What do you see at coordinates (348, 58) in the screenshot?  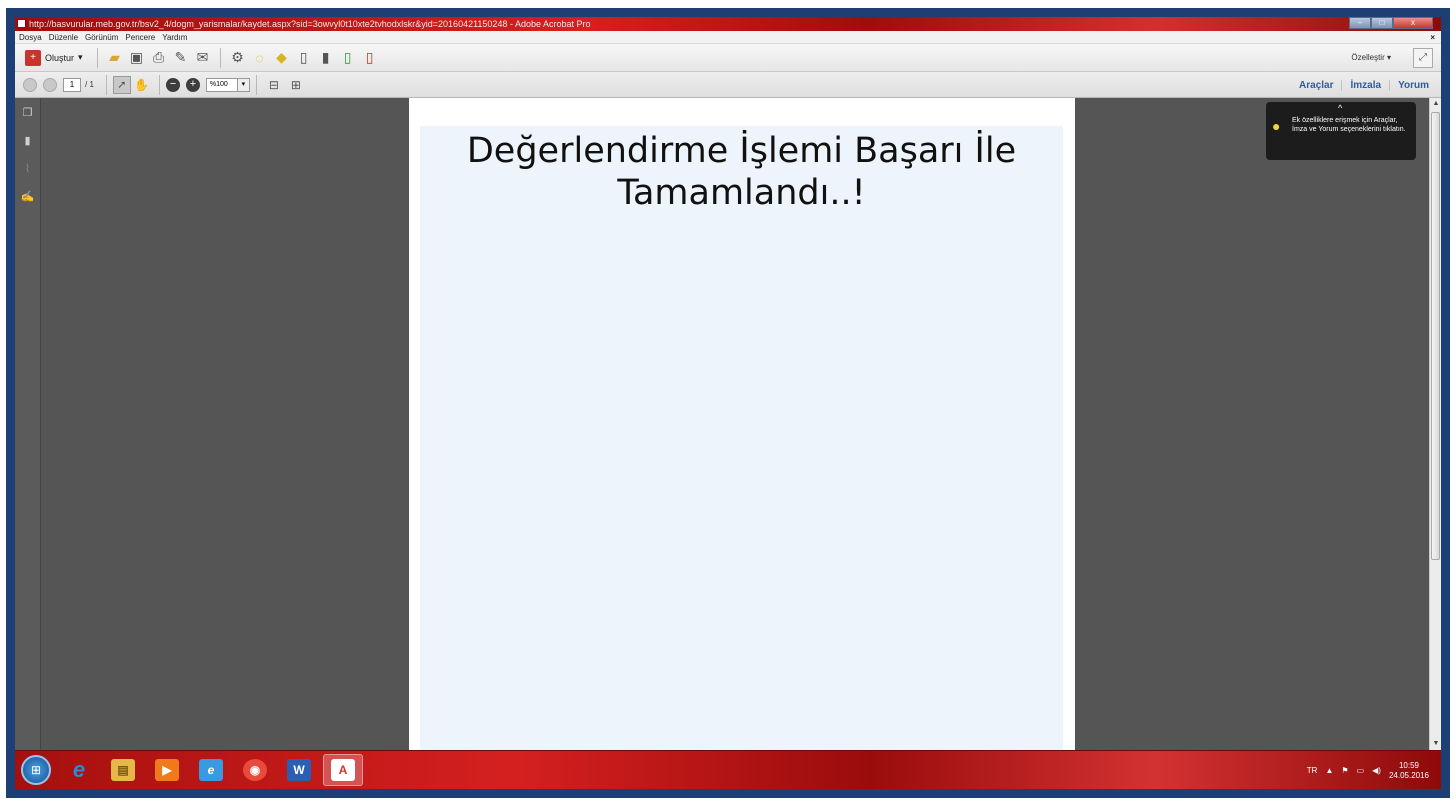 I see `export-icon: ▯` at bounding box center [348, 58].